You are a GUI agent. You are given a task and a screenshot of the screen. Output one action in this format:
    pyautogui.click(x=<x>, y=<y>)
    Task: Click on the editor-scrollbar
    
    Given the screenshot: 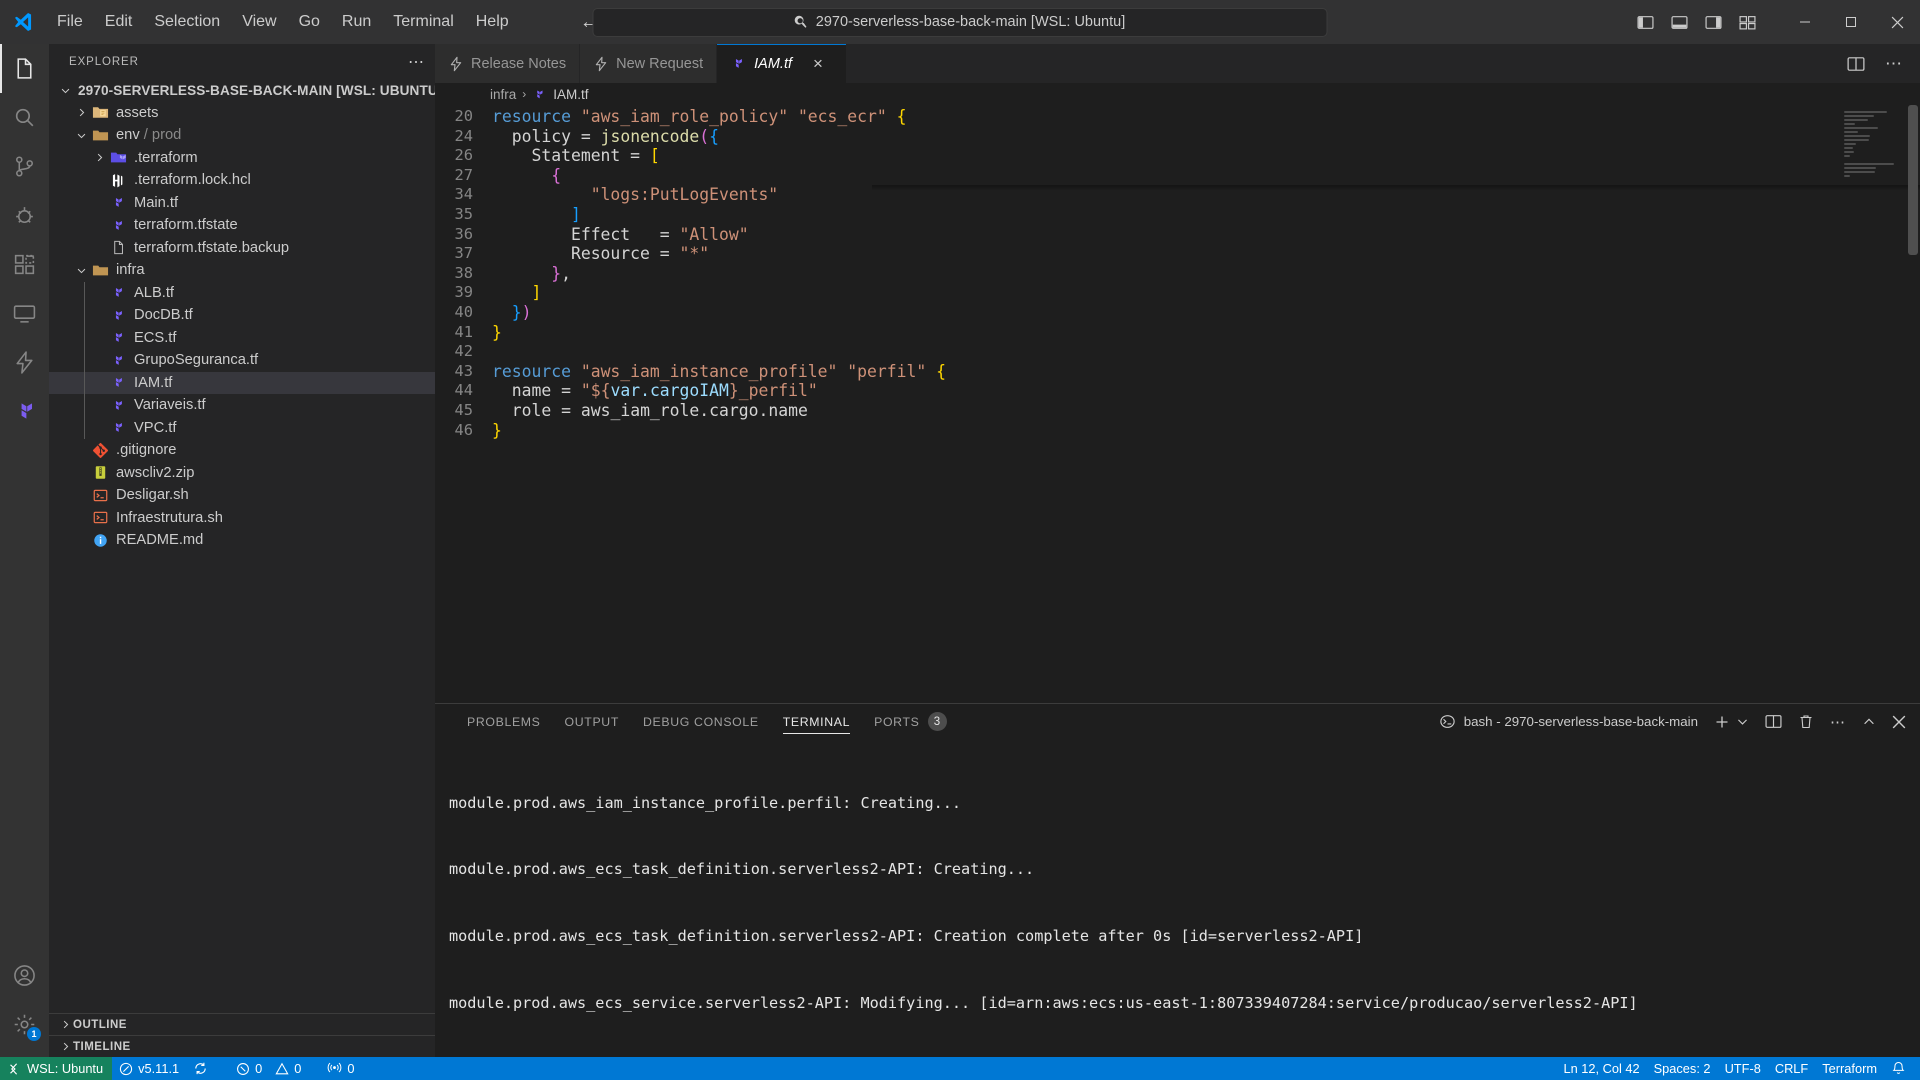 What is the action you would take?
    pyautogui.click(x=1913, y=404)
    